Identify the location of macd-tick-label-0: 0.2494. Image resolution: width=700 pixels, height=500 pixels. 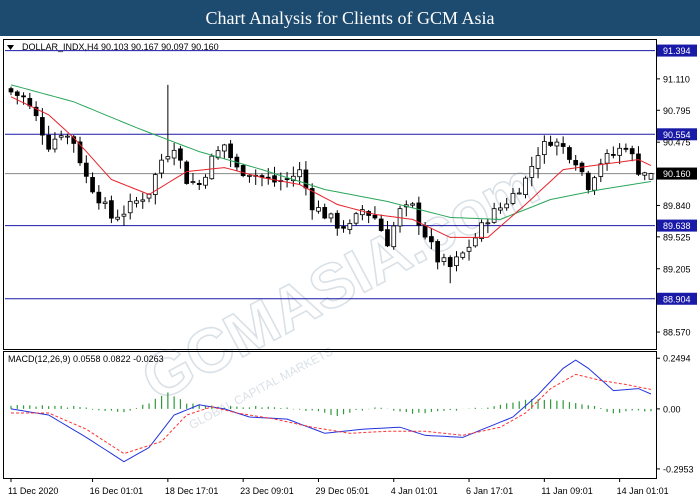
(677, 359).